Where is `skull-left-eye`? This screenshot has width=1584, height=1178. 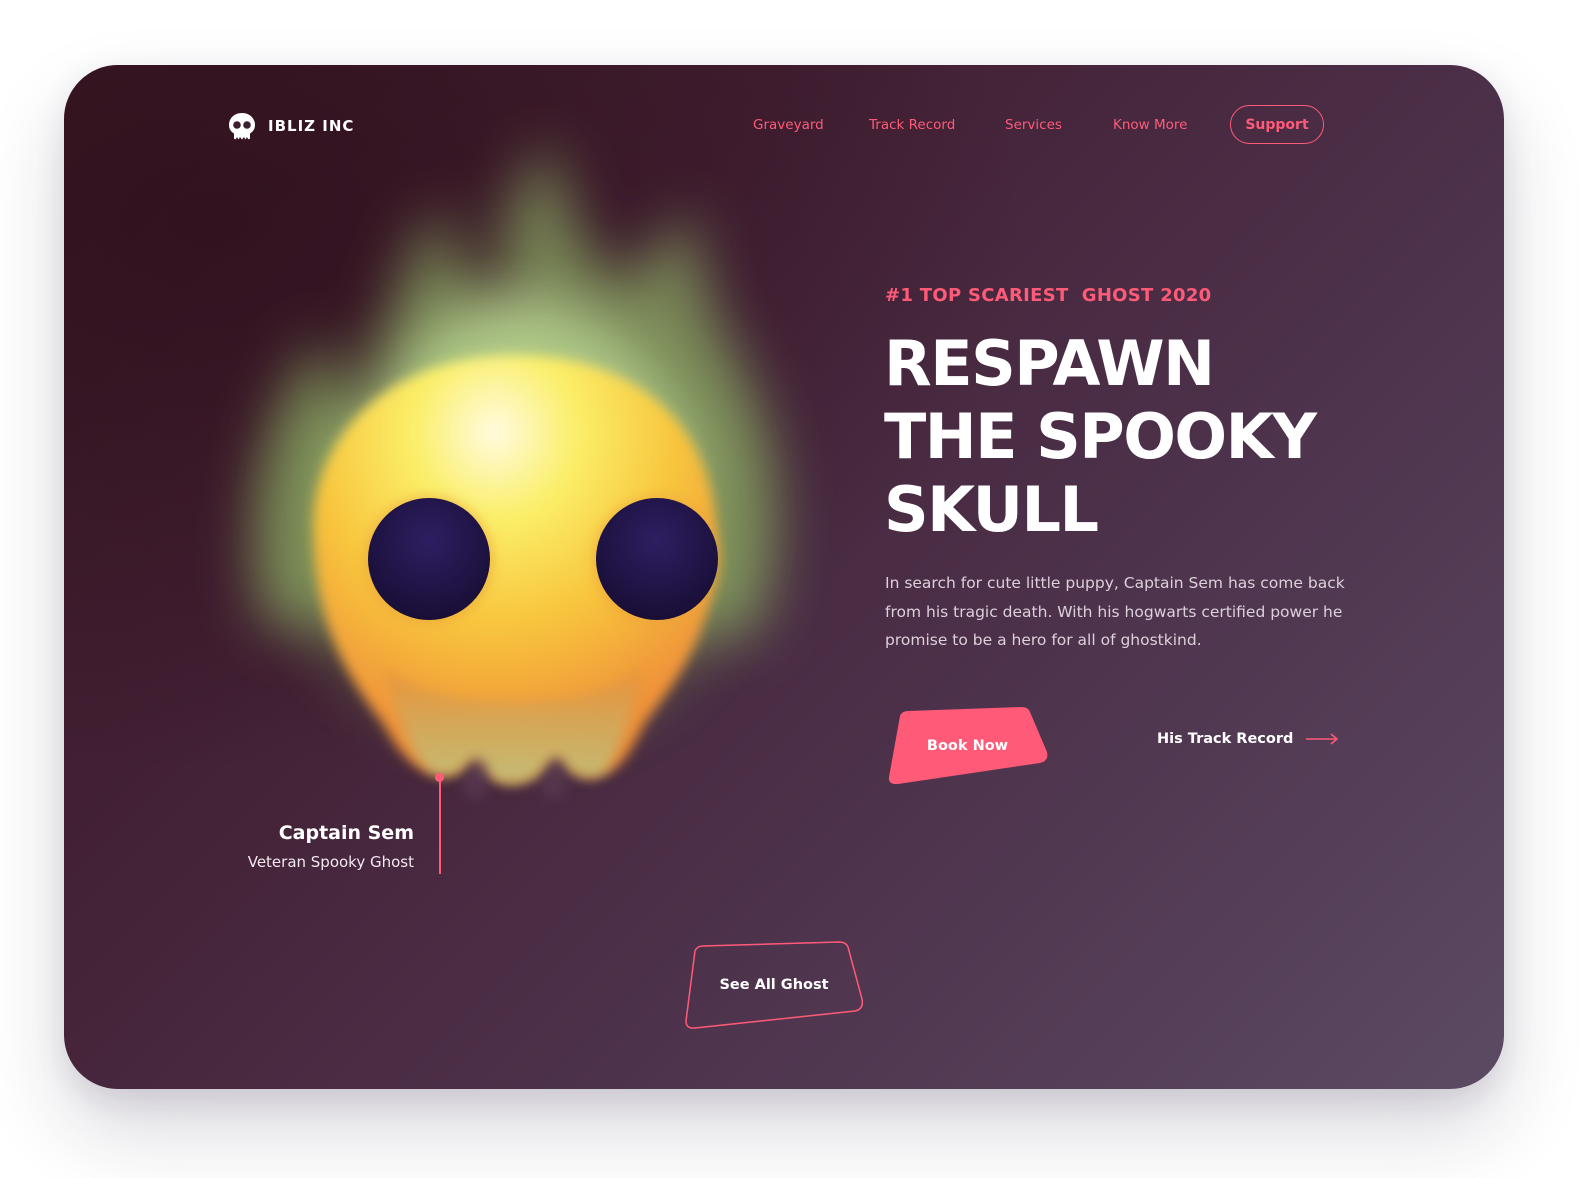 skull-left-eye is located at coordinates (429, 559).